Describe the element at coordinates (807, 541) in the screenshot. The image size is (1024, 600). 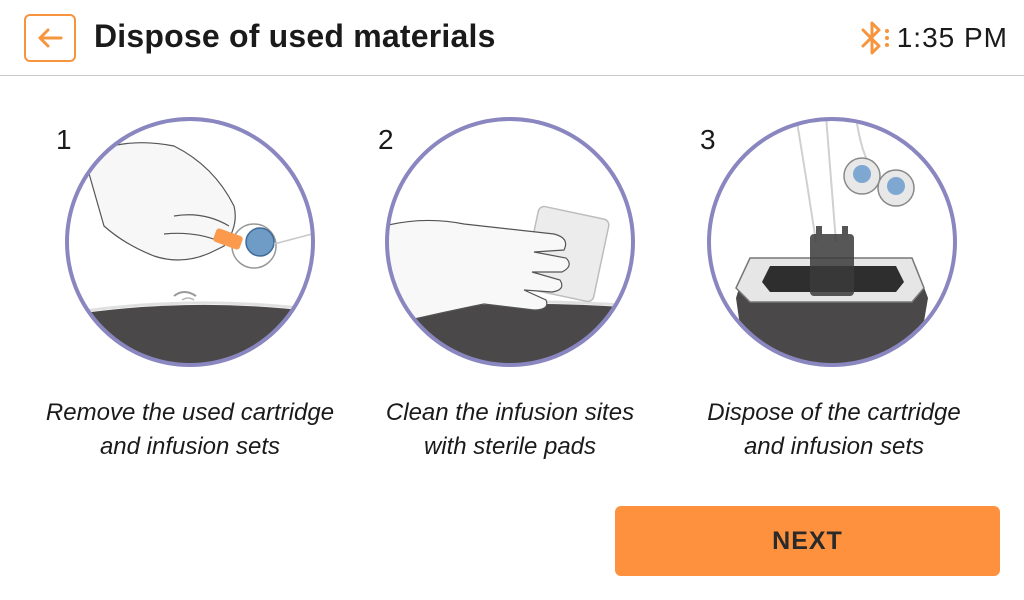
I see `next-button: NEXT` at that location.